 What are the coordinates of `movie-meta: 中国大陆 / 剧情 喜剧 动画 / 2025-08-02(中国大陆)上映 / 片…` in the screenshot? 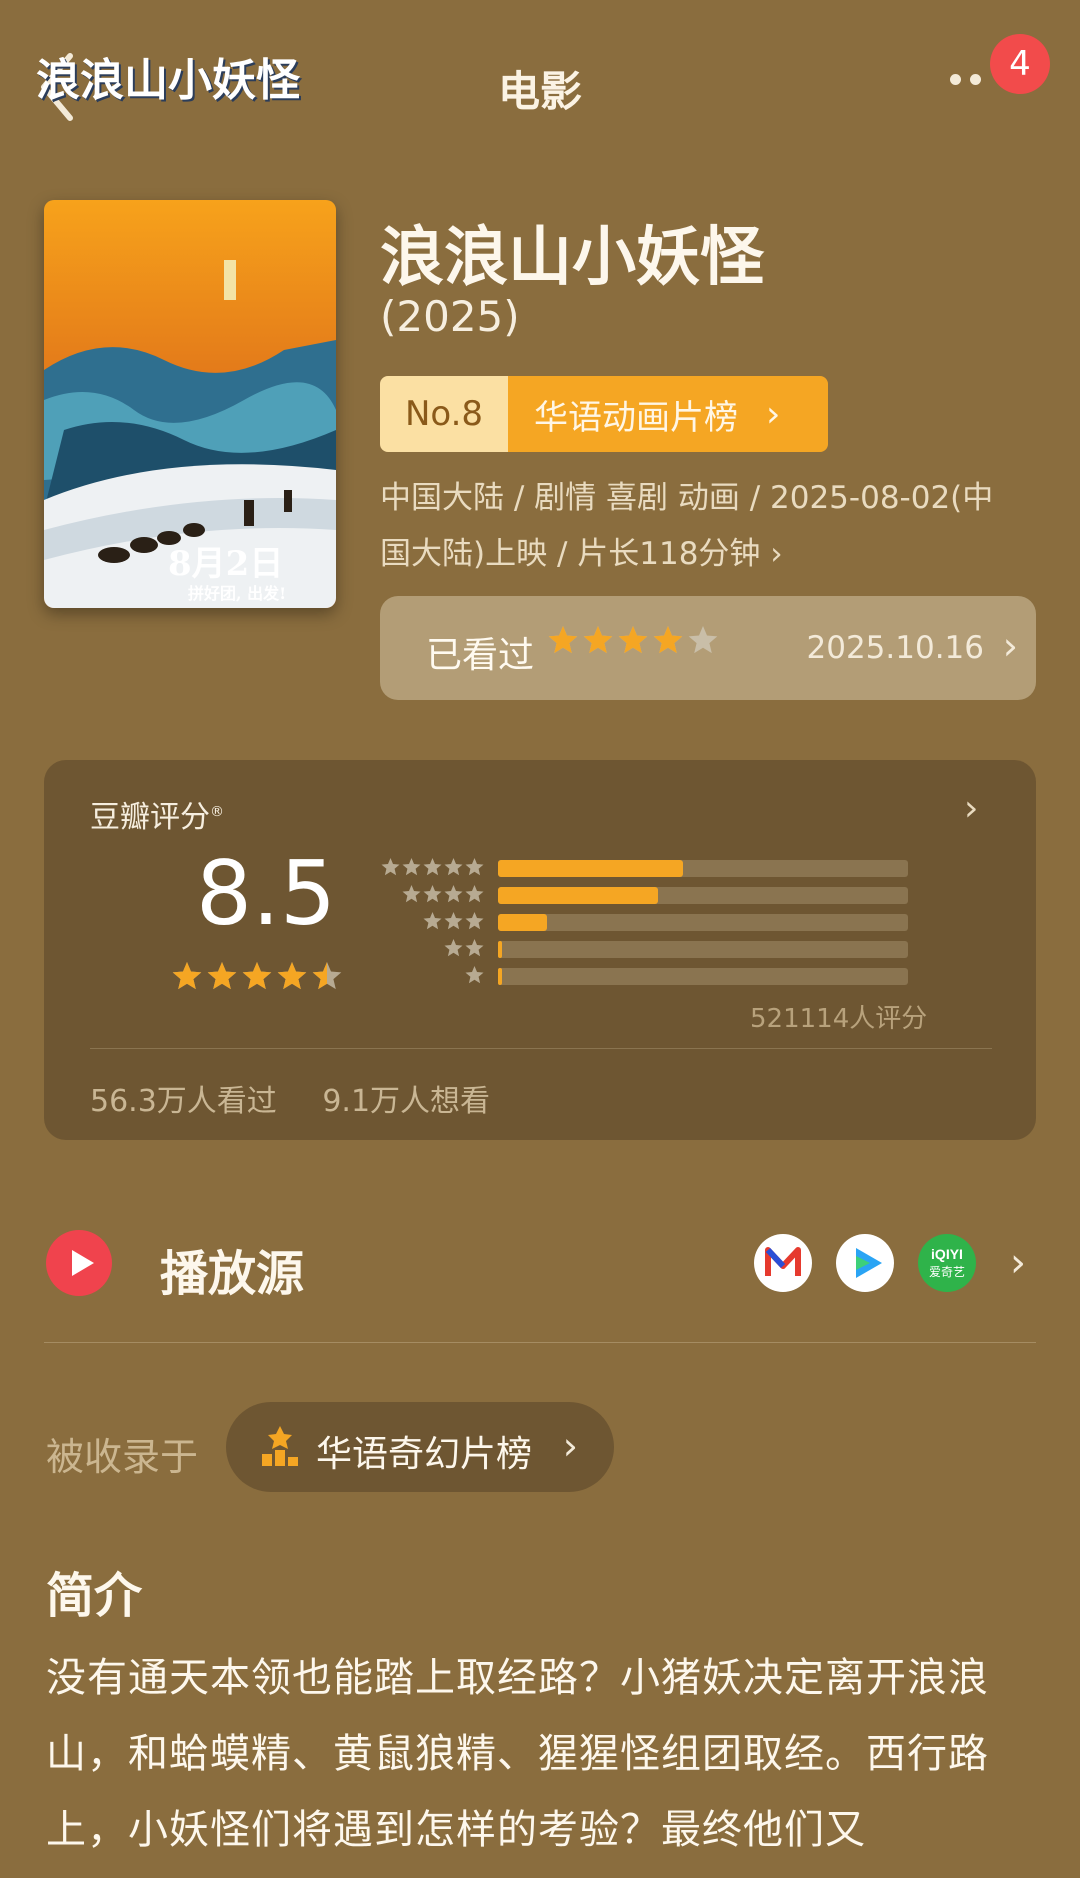 It's located at (700, 526).